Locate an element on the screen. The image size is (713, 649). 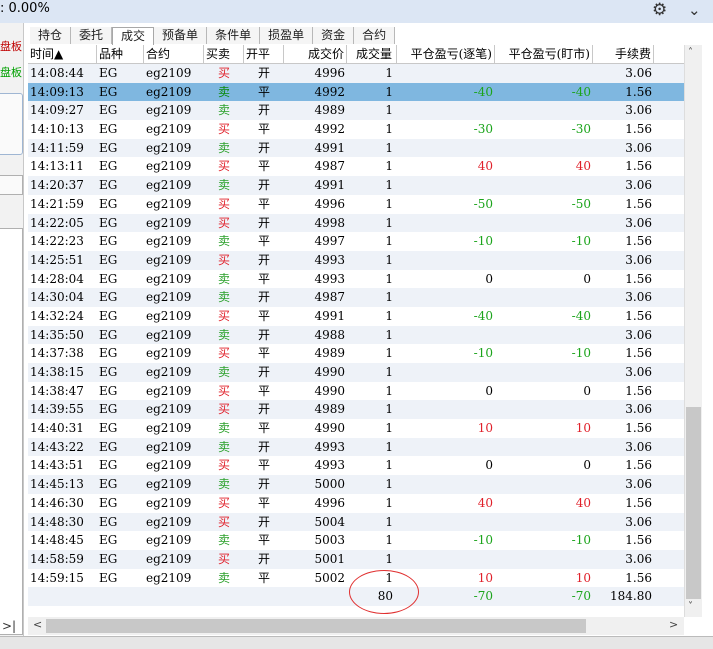
tab-7: 合约 is located at coordinates (375, 35).